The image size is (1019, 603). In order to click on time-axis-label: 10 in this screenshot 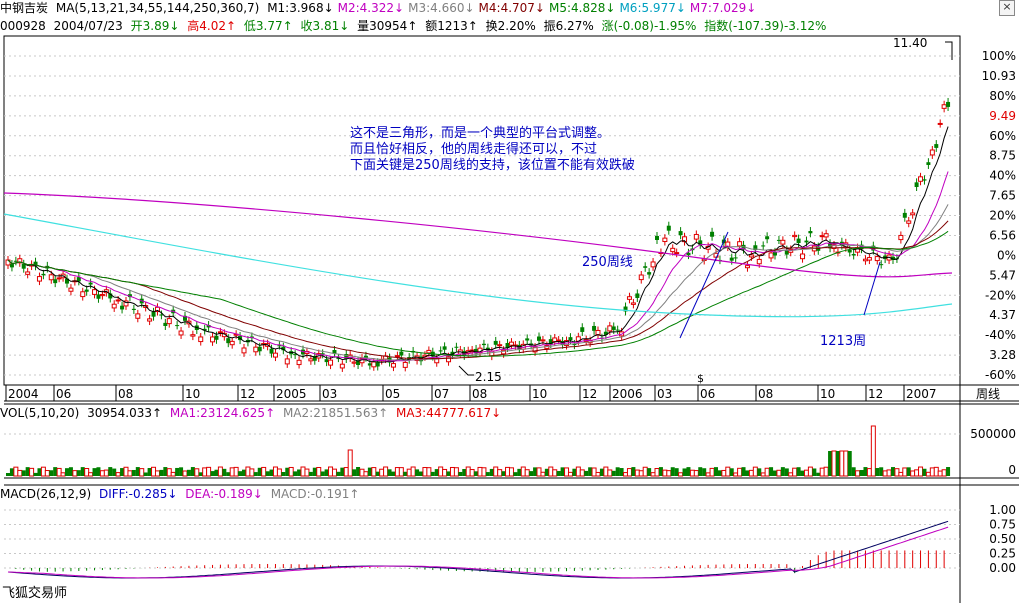, I will do `click(192, 394)`.